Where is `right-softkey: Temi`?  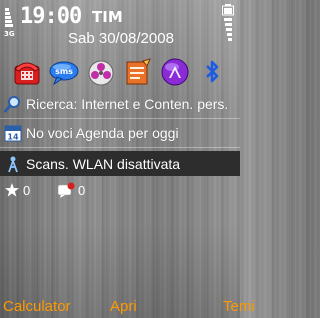
right-softkey: Temi is located at coordinates (239, 307).